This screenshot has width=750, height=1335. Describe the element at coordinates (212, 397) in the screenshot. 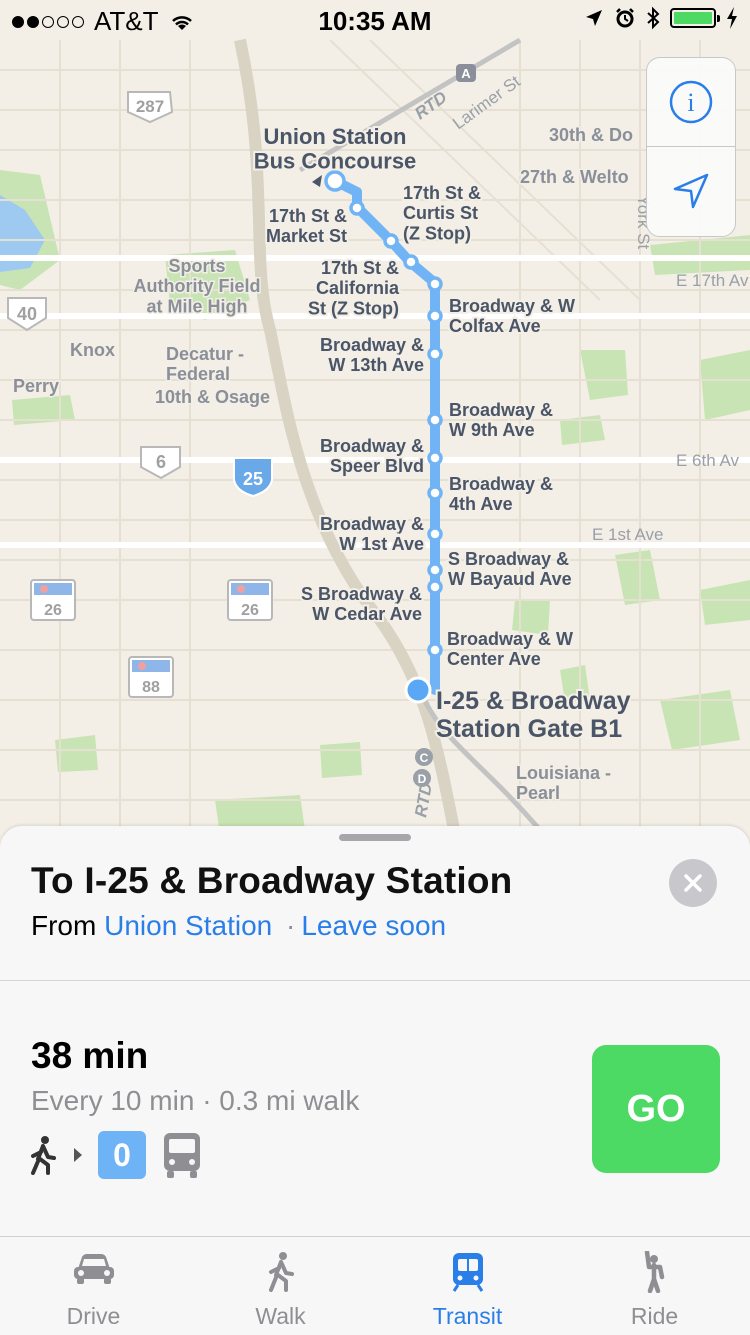

I see `osage-label: 10th & Osage` at that location.